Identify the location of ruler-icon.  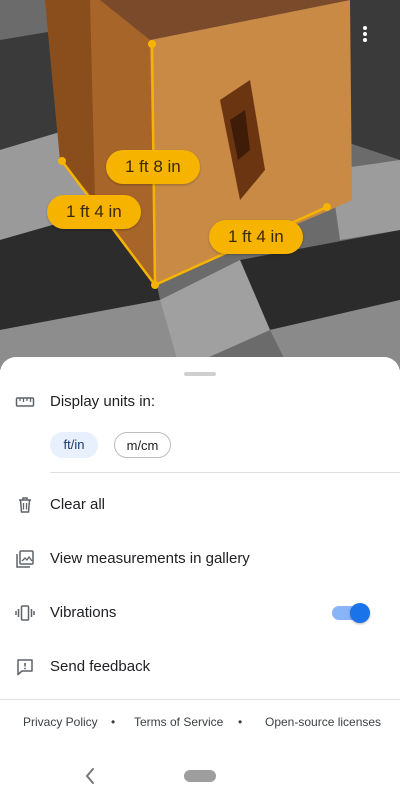
(25, 402).